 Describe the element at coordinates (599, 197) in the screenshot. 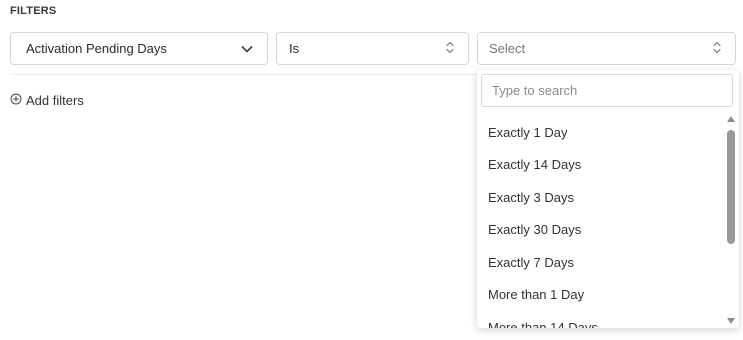

I see `dropdown-option: Exactly 3 Days` at that location.